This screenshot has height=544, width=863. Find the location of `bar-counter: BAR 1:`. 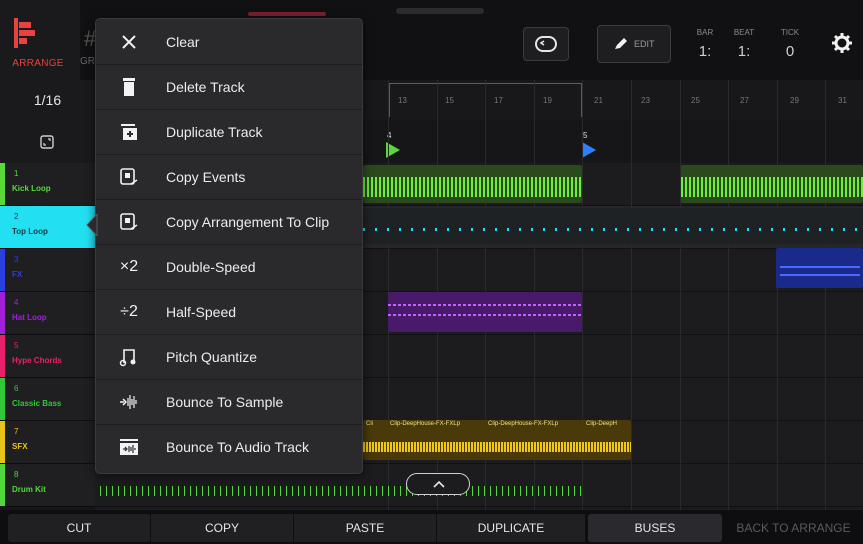

bar-counter: BAR 1: is located at coordinates (705, 44).